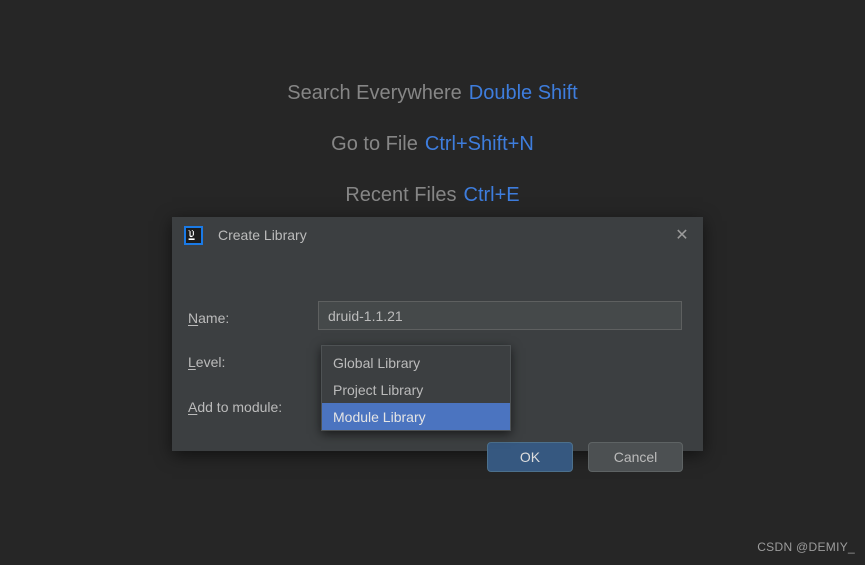  I want to click on hint-row: Search Everywhere Double Shift, so click(432, 93).